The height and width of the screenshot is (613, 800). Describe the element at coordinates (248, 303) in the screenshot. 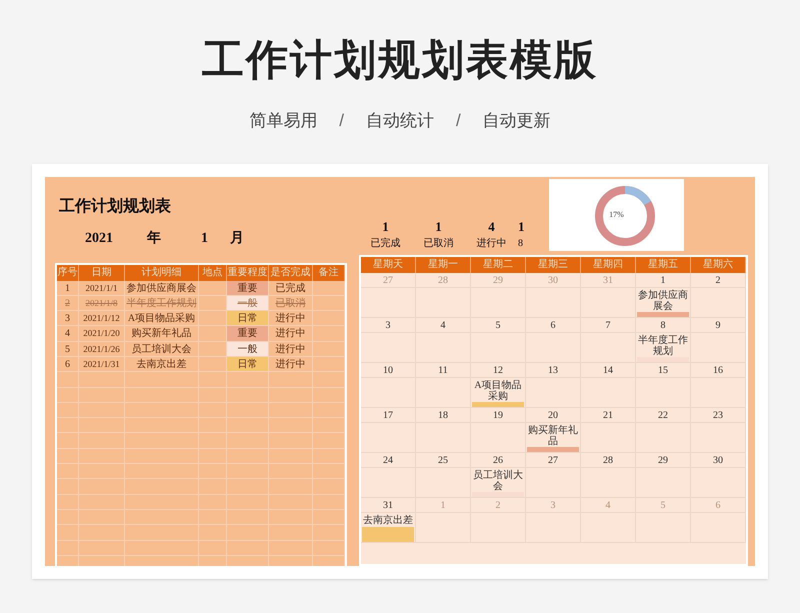

I see `table-cell: 一般` at that location.